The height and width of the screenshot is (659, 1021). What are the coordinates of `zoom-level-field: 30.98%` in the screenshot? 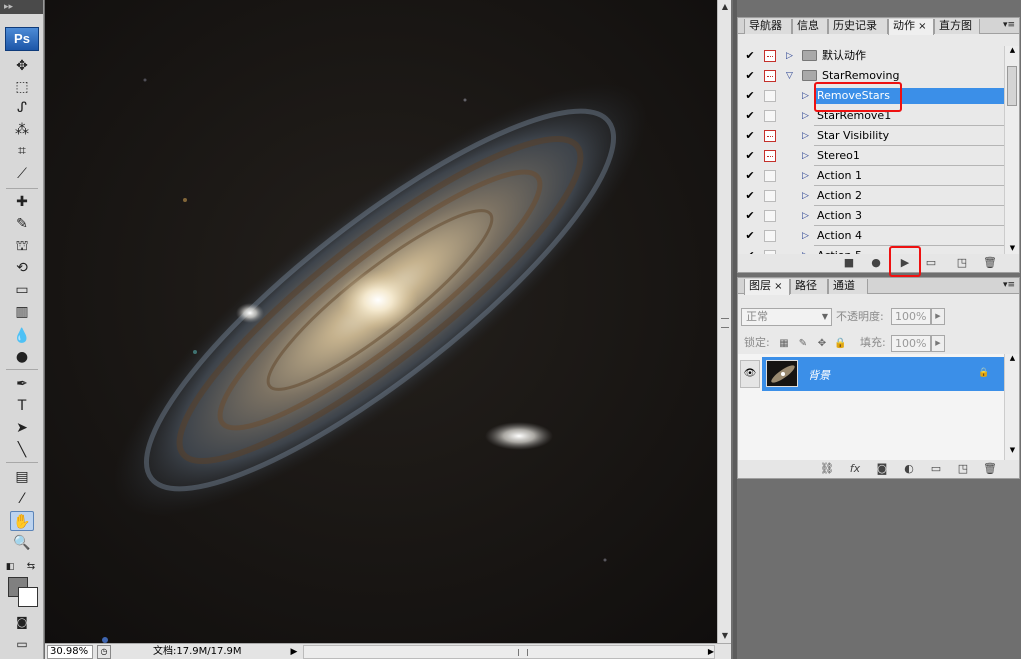 It's located at (70, 652).